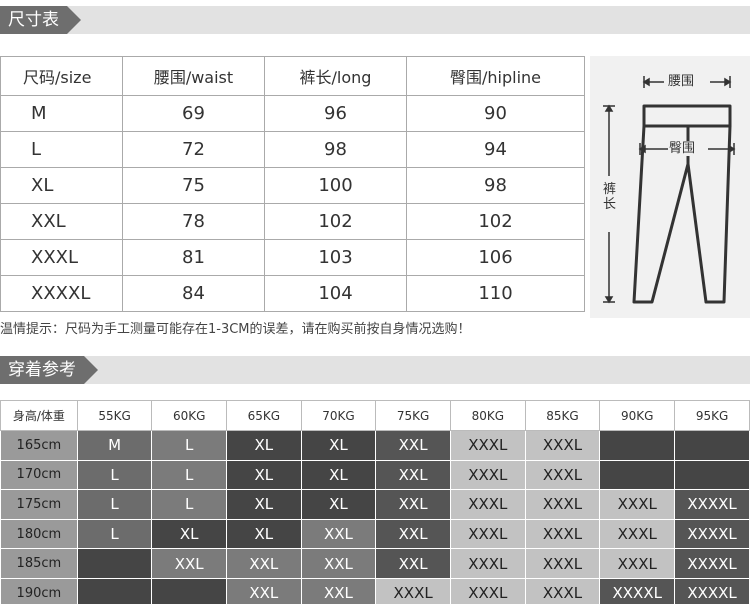 The width and height of the screenshot is (750, 604). What do you see at coordinates (495, 113) in the screenshot?
I see `hipline-cell: 90` at bounding box center [495, 113].